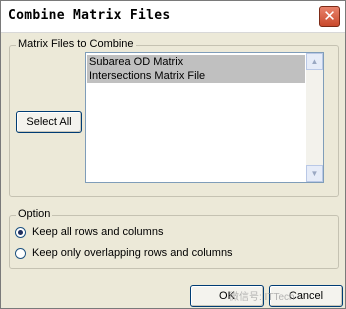 The height and width of the screenshot is (309, 346). Describe the element at coordinates (173, 17) in the screenshot. I see `title-bar: Combine Matrix Files ✕` at that location.